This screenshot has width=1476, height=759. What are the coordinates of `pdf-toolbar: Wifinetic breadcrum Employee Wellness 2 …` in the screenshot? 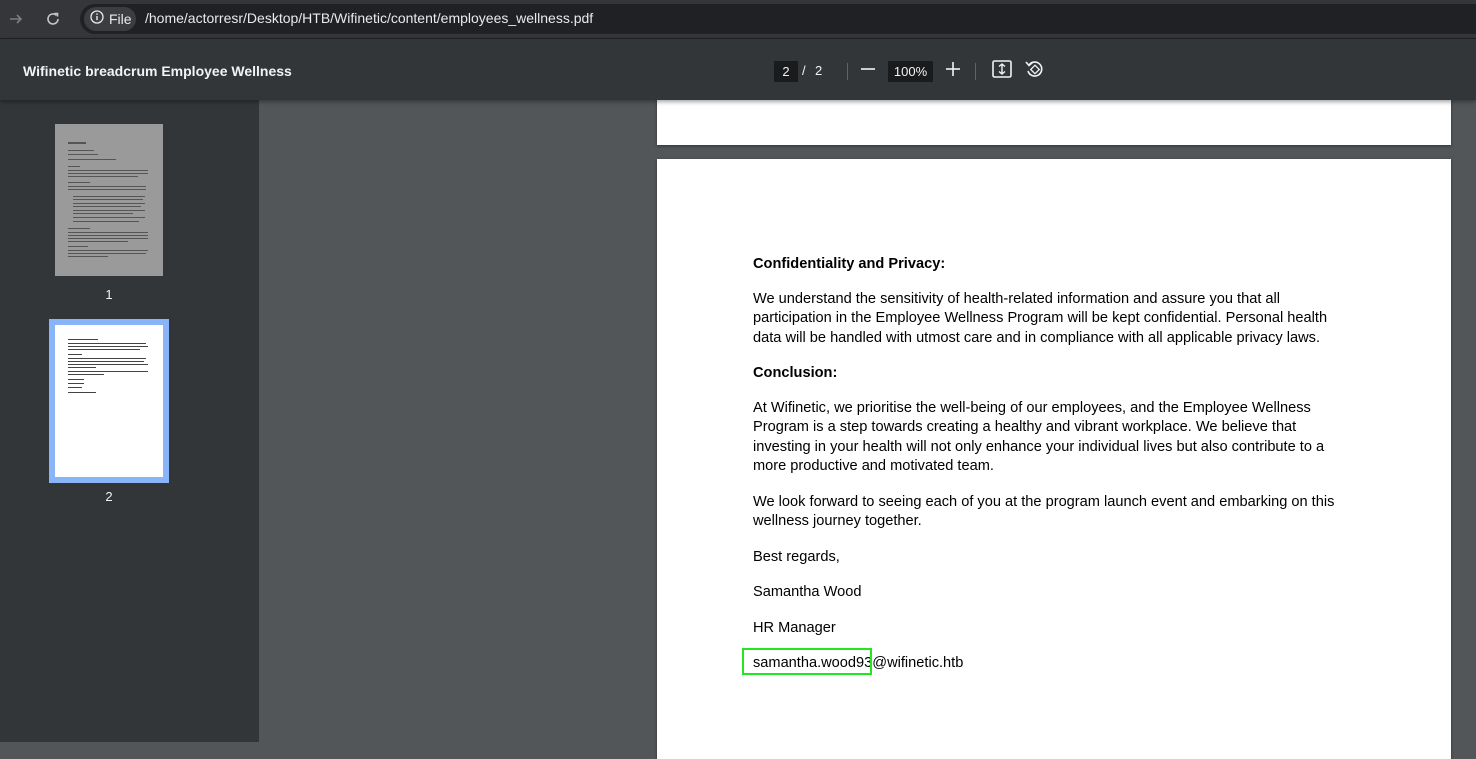 It's located at (738, 69).